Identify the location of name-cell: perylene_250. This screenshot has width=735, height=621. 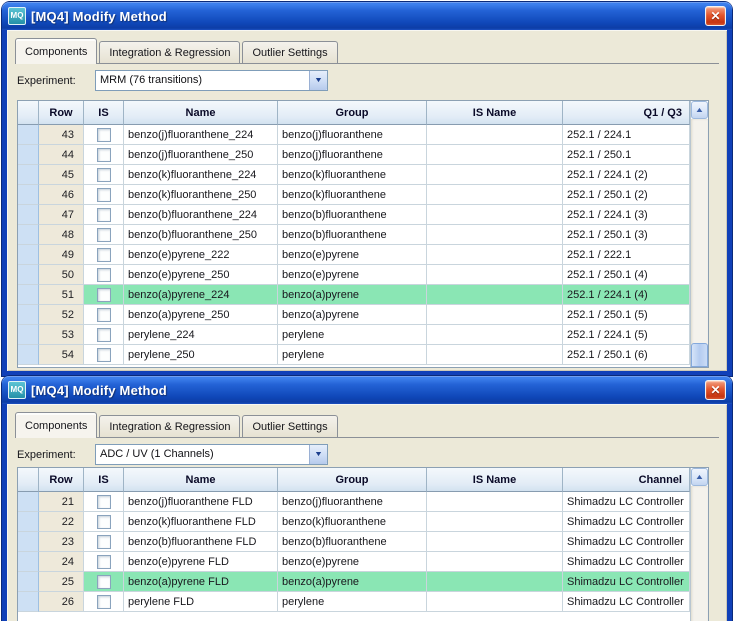
(201, 355).